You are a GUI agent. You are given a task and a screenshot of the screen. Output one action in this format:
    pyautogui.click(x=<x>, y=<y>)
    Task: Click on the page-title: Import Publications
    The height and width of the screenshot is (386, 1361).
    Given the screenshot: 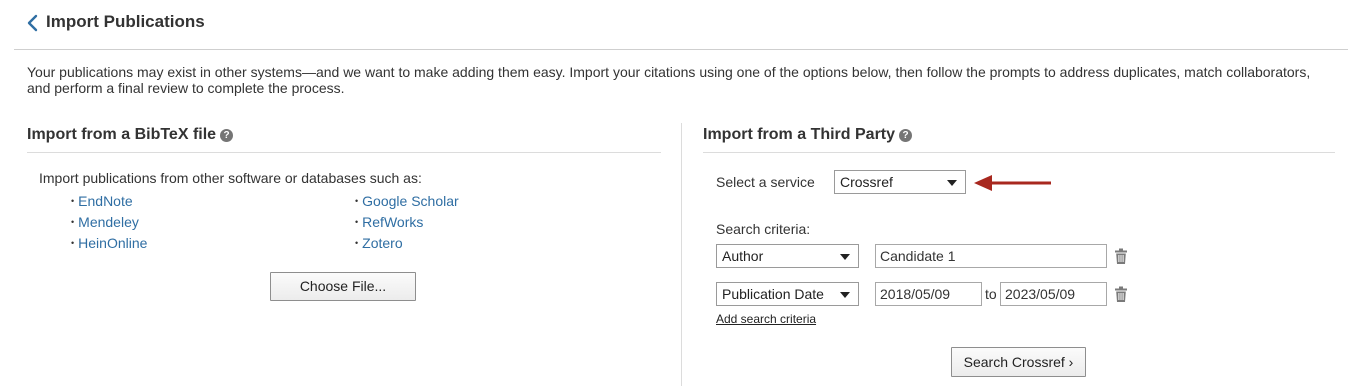 What is the action you would take?
    pyautogui.click(x=125, y=21)
    